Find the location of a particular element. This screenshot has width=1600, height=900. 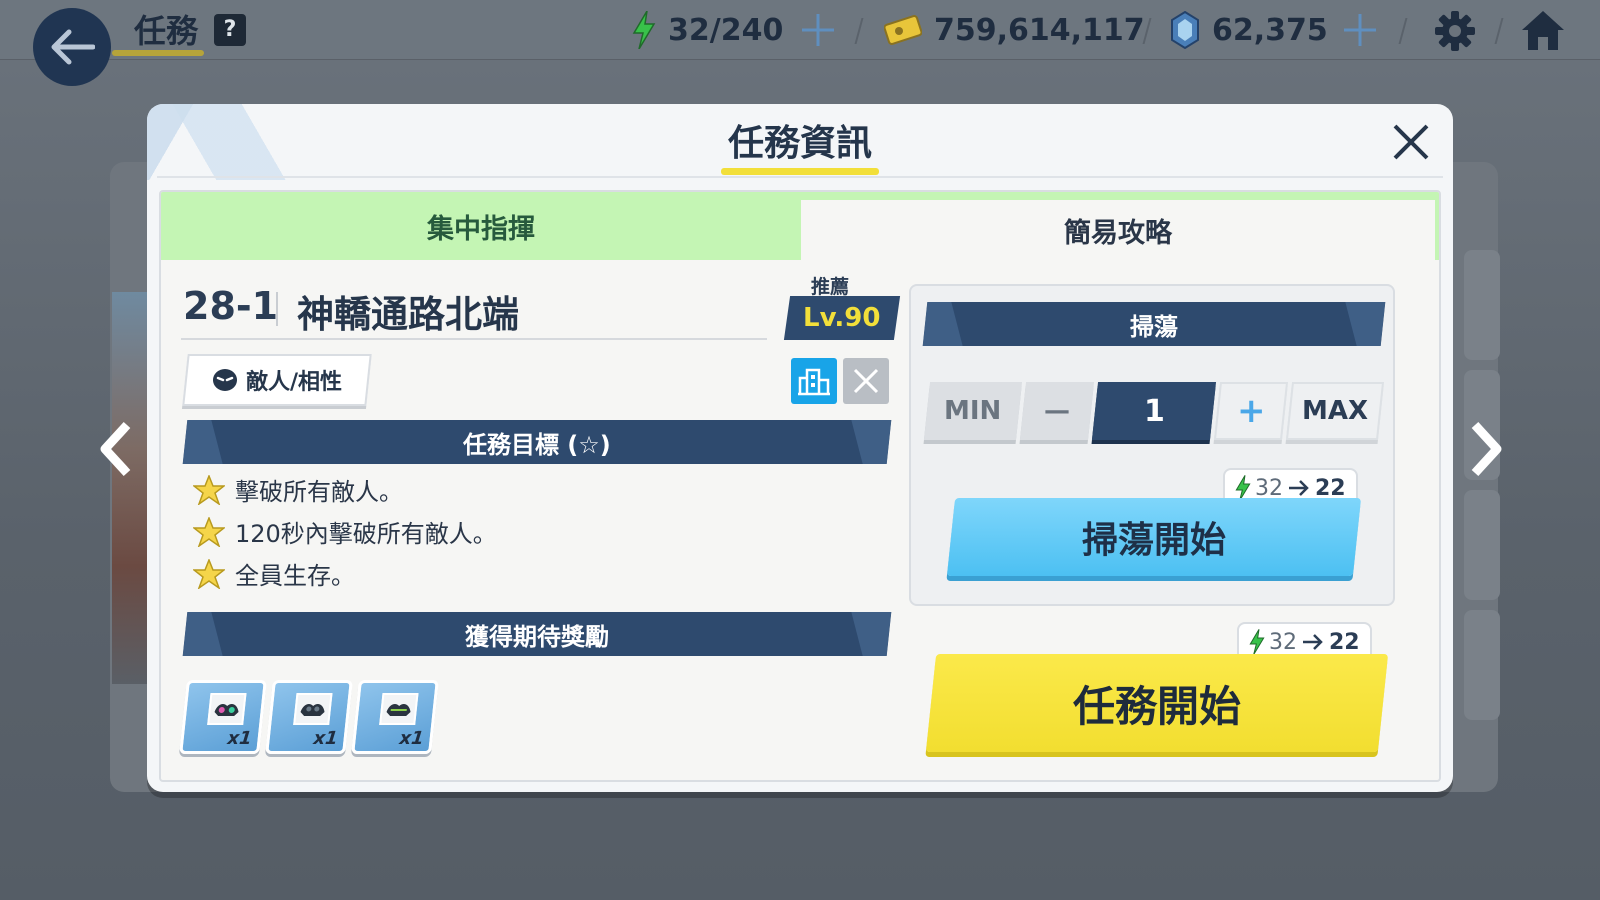

page-title-underline is located at coordinates (158, 53).